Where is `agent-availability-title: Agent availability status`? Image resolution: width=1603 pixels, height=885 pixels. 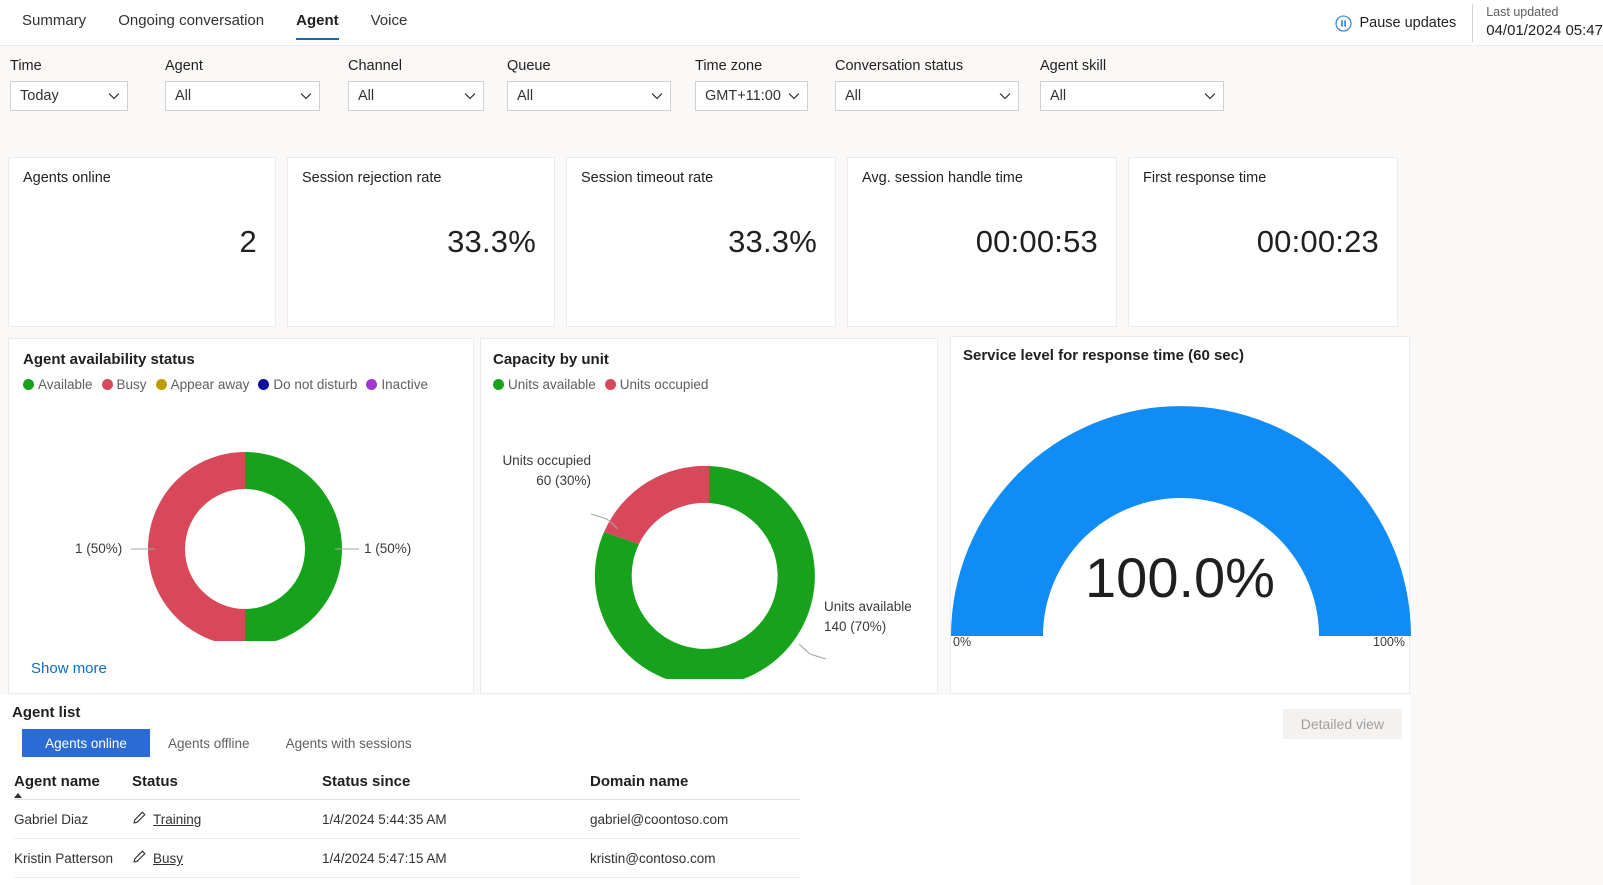
agent-availability-title: Agent availability status is located at coordinates (109, 359).